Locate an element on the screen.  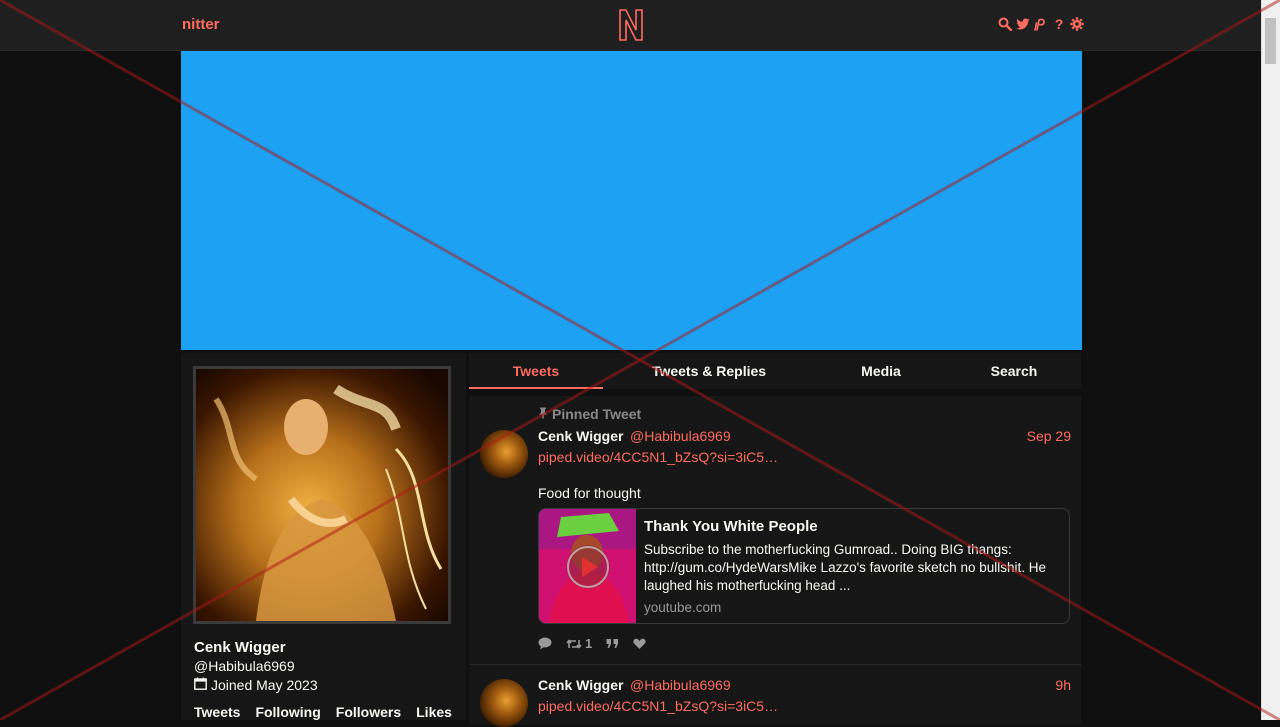
quote-icon is located at coordinates (612, 643).